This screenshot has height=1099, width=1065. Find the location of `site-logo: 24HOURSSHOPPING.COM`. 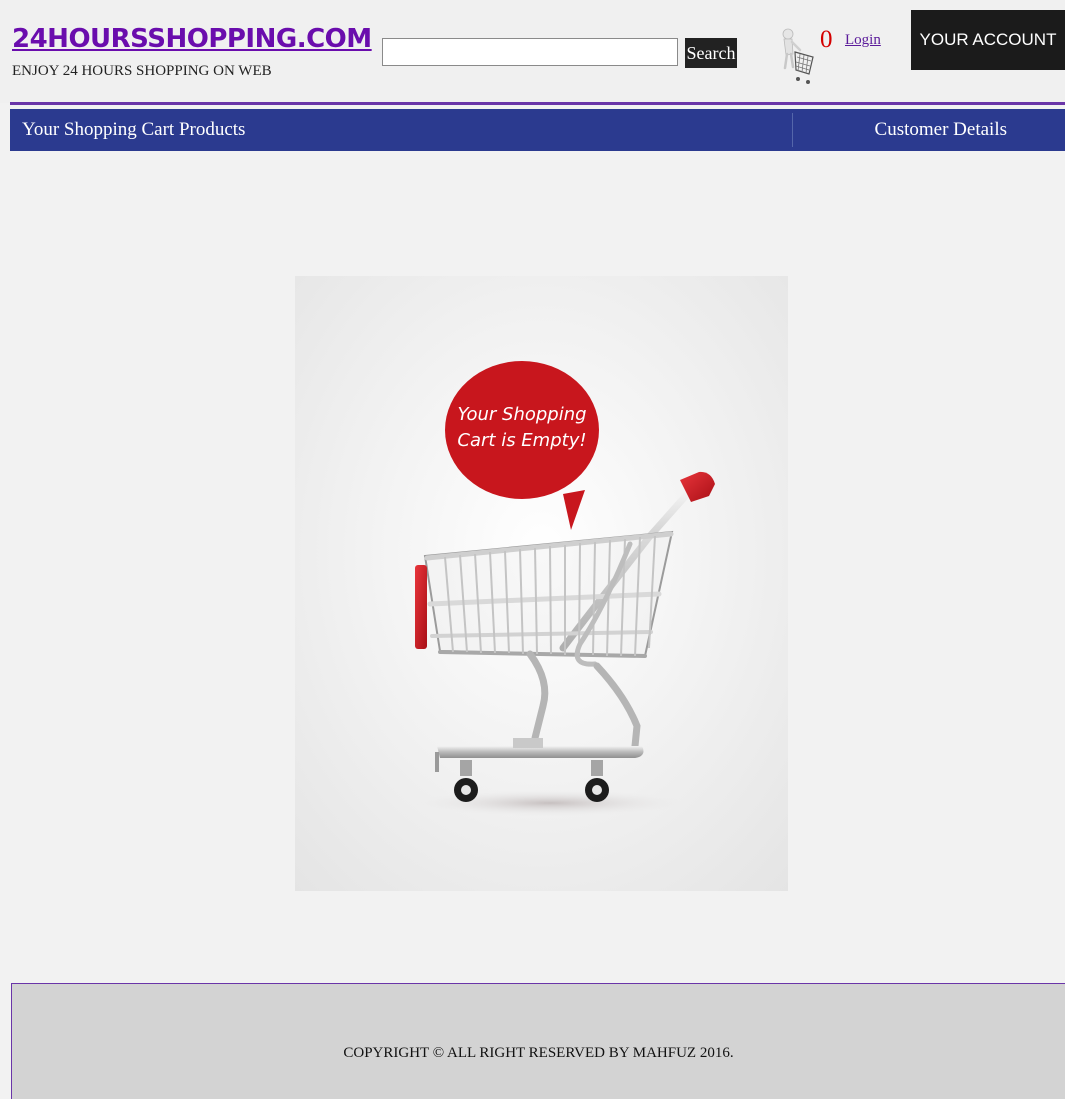

site-logo: 24HOURSSHOPPING.COM is located at coordinates (192, 39).